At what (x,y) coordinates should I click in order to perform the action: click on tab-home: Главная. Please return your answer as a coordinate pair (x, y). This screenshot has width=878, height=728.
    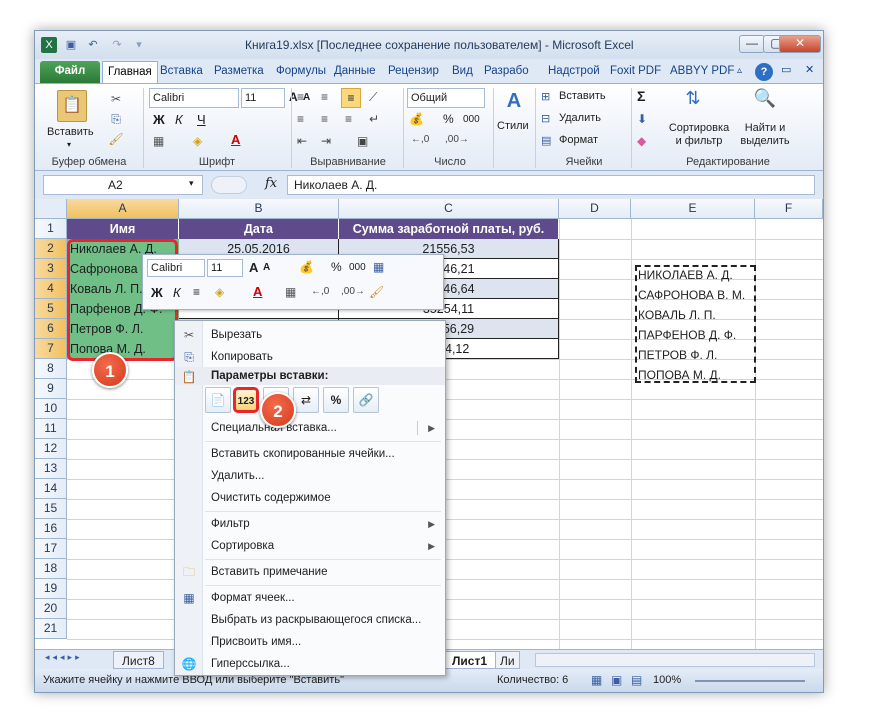
    Looking at the image, I should click on (130, 72).